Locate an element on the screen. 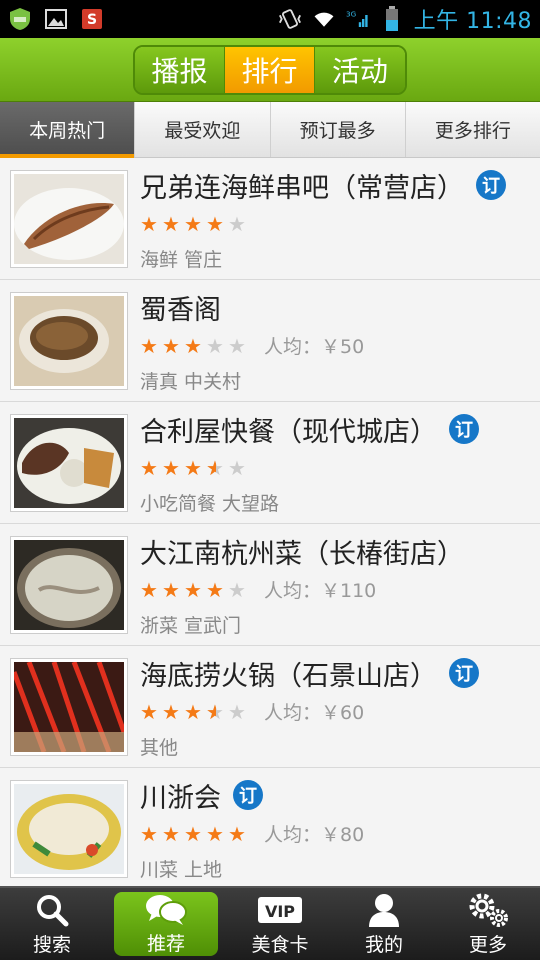 The image size is (540, 960). subtab-weekly-hot: 本周热门 is located at coordinates (68, 130).